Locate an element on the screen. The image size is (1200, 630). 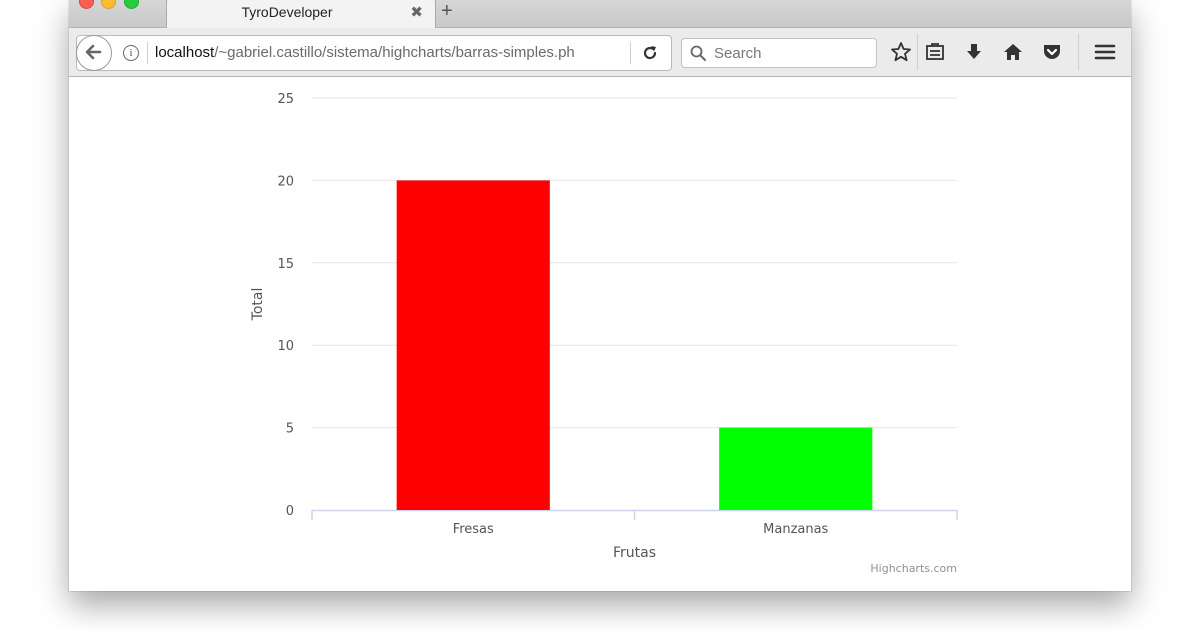
toolbar-divider is located at coordinates (917, 52).